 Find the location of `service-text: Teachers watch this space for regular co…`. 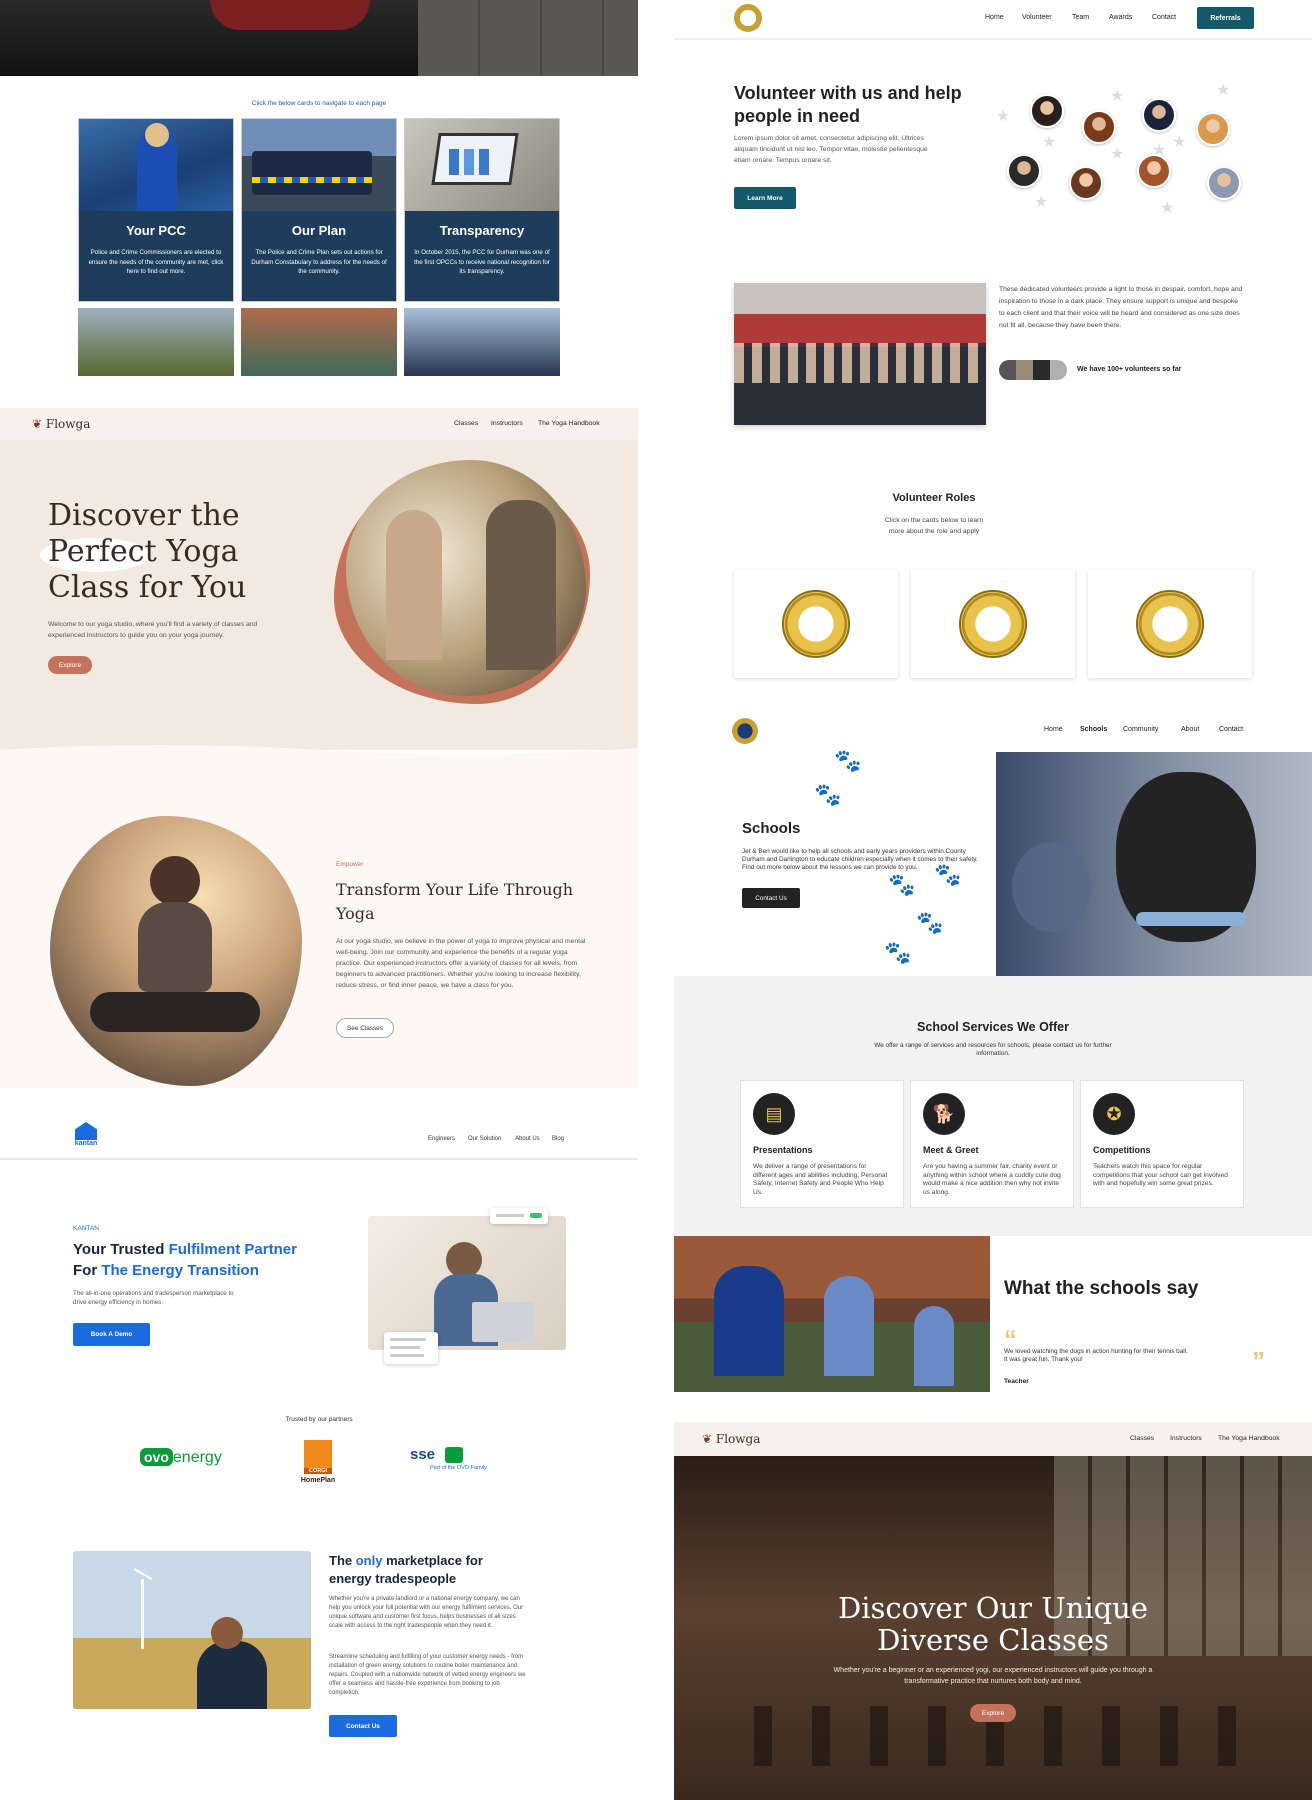

service-text: Teachers watch this space for regular co… is located at coordinates (1160, 1175).